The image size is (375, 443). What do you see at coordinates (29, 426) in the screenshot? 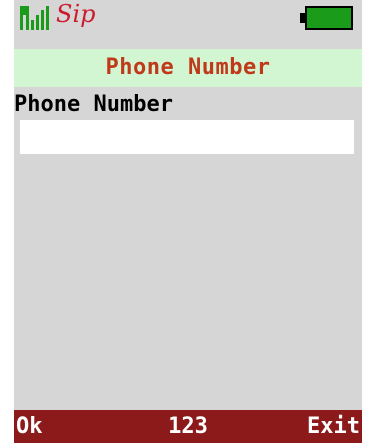
I see `ok-softkey: Ok` at bounding box center [29, 426].